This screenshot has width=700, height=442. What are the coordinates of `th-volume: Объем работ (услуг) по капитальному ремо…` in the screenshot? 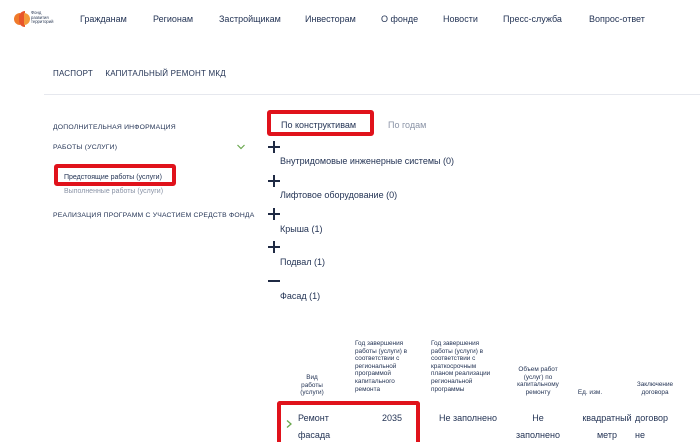 It's located at (538, 381).